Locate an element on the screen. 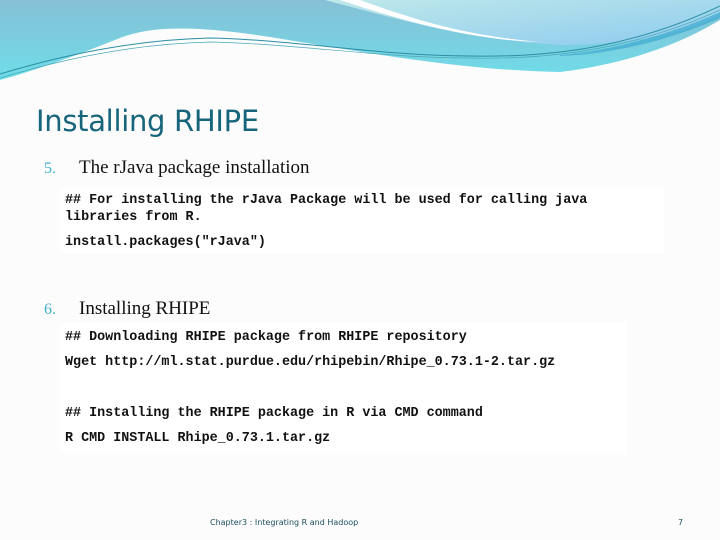  item-heading: The rJava package installation is located at coordinates (194, 167).